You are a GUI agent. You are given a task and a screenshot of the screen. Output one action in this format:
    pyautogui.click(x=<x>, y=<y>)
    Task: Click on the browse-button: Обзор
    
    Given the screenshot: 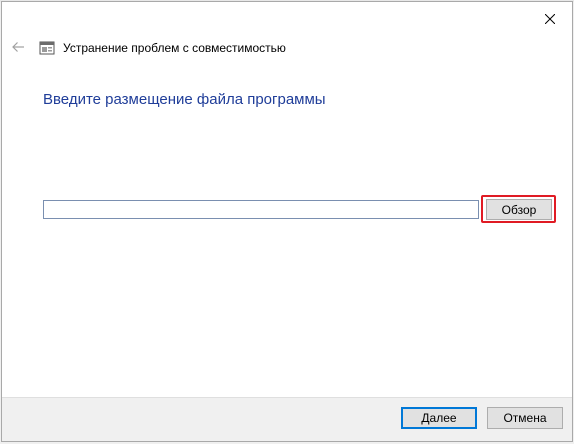 What is the action you would take?
    pyautogui.click(x=519, y=209)
    